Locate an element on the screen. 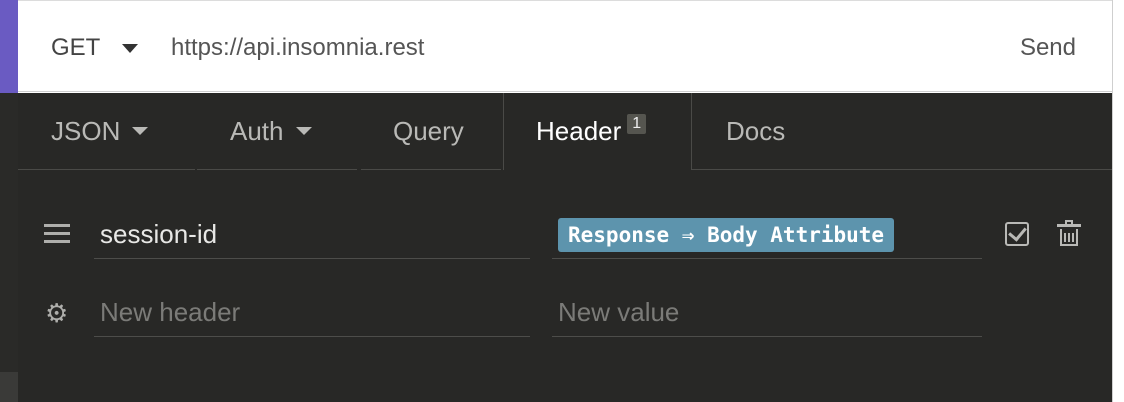 The width and height of the screenshot is (1124, 402). trash-icon is located at coordinates (1069, 233).